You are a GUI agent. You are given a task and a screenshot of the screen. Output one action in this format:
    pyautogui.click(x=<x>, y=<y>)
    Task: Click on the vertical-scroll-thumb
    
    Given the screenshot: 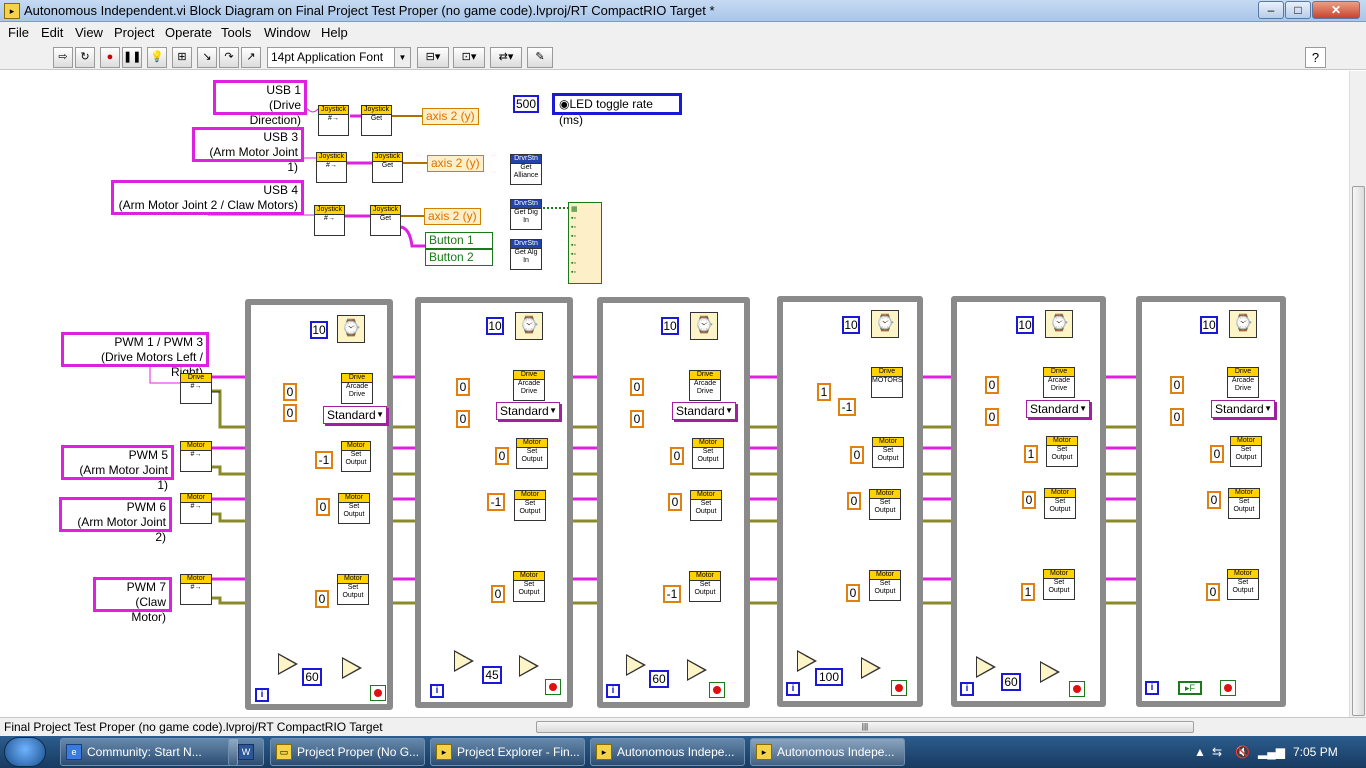 What is the action you would take?
    pyautogui.click(x=1358, y=451)
    